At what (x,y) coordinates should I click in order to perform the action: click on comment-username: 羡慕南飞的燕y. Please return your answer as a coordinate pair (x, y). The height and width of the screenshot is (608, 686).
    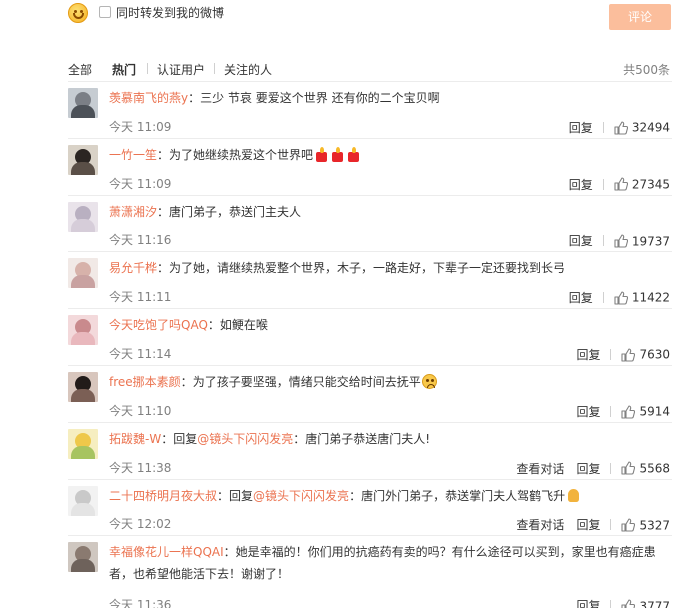
    Looking at the image, I should click on (148, 98).